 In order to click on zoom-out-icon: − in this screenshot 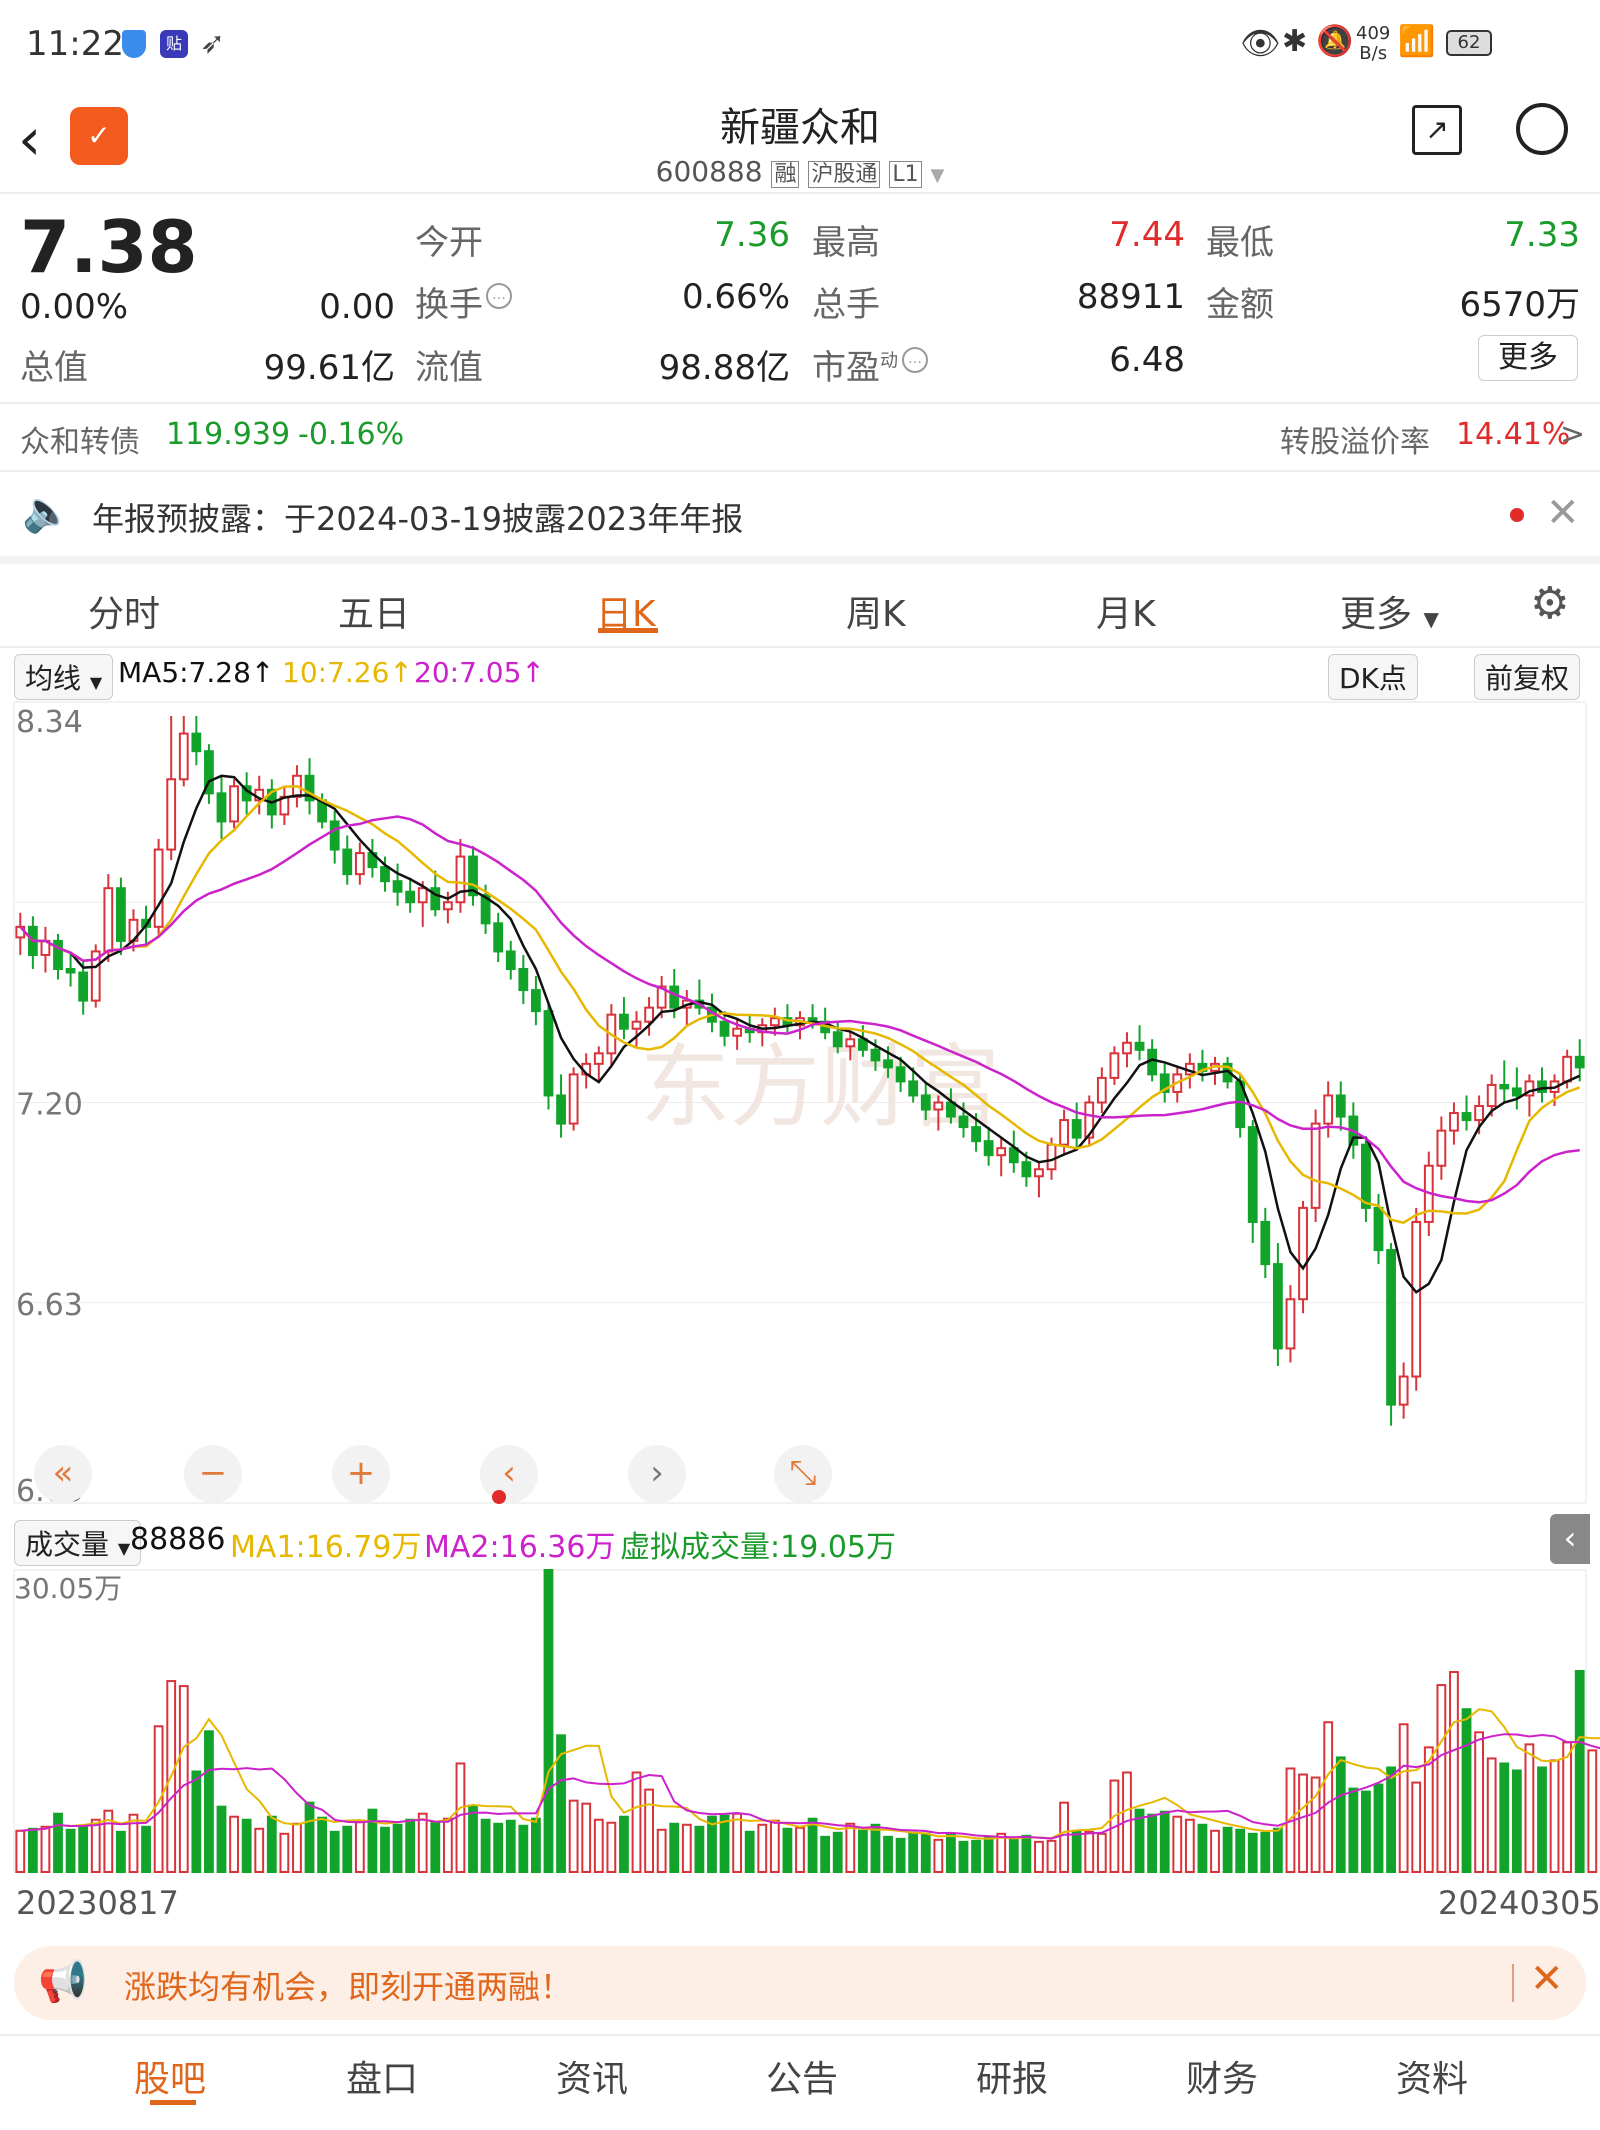, I will do `click(213, 1474)`.